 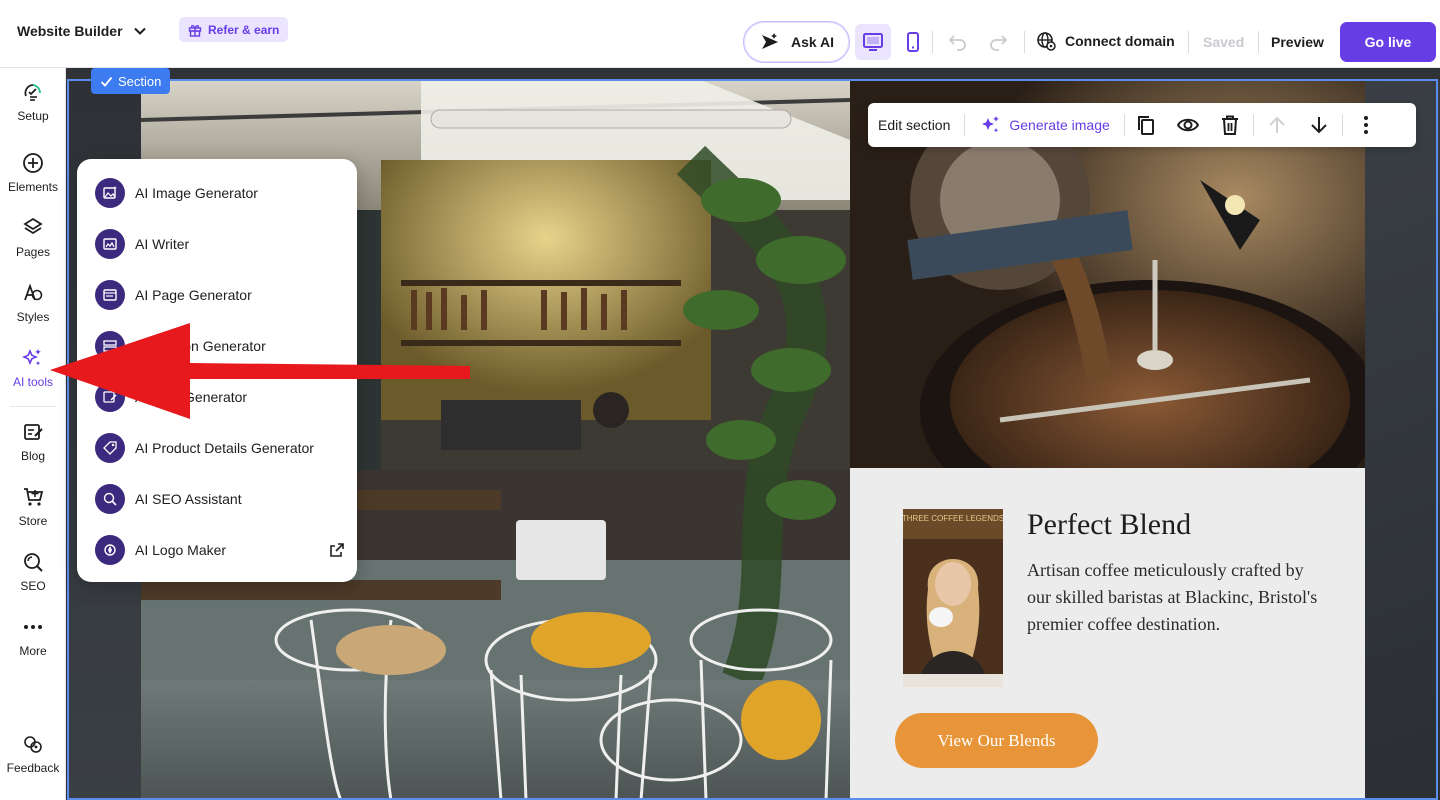 What do you see at coordinates (998, 42) in the screenshot?
I see `redo-button` at bounding box center [998, 42].